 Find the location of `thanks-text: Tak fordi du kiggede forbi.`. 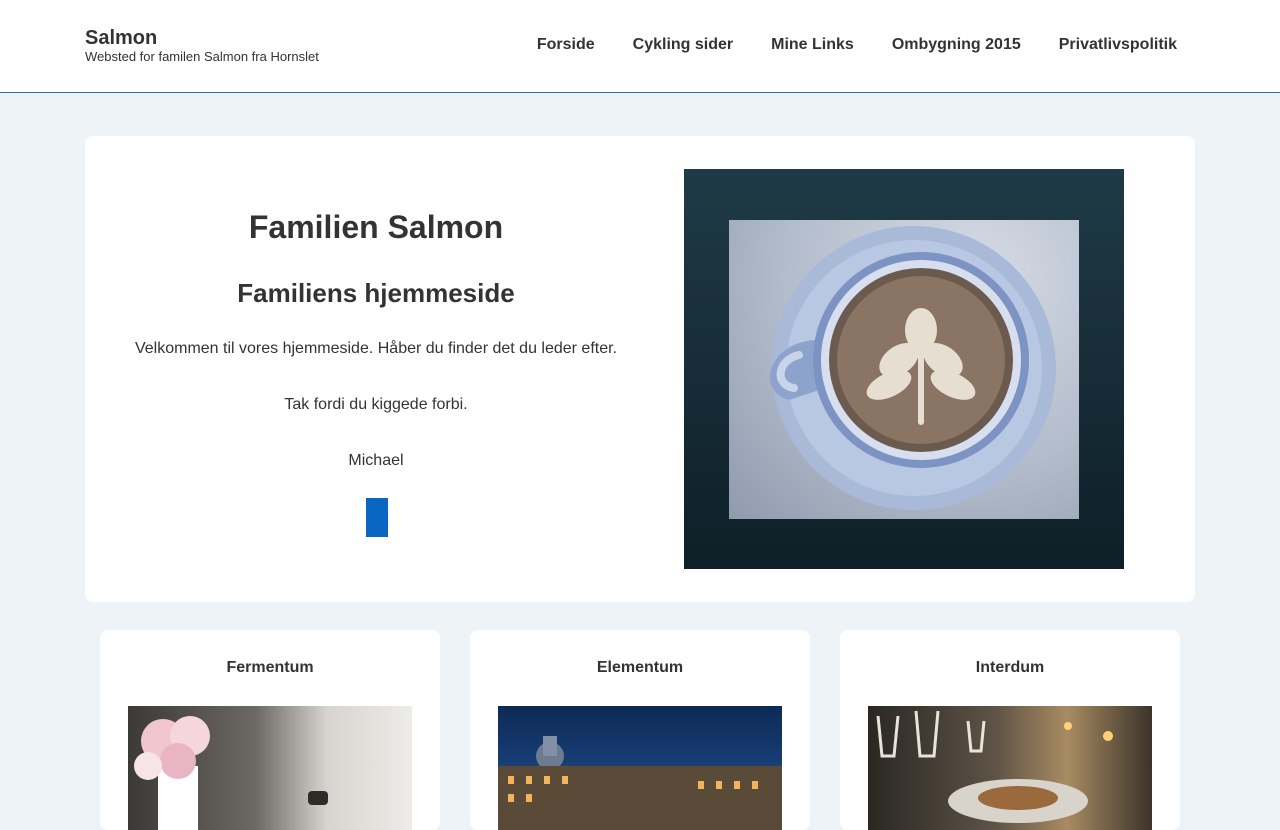

thanks-text: Tak fordi du kiggede forbi. is located at coordinates (376, 404).